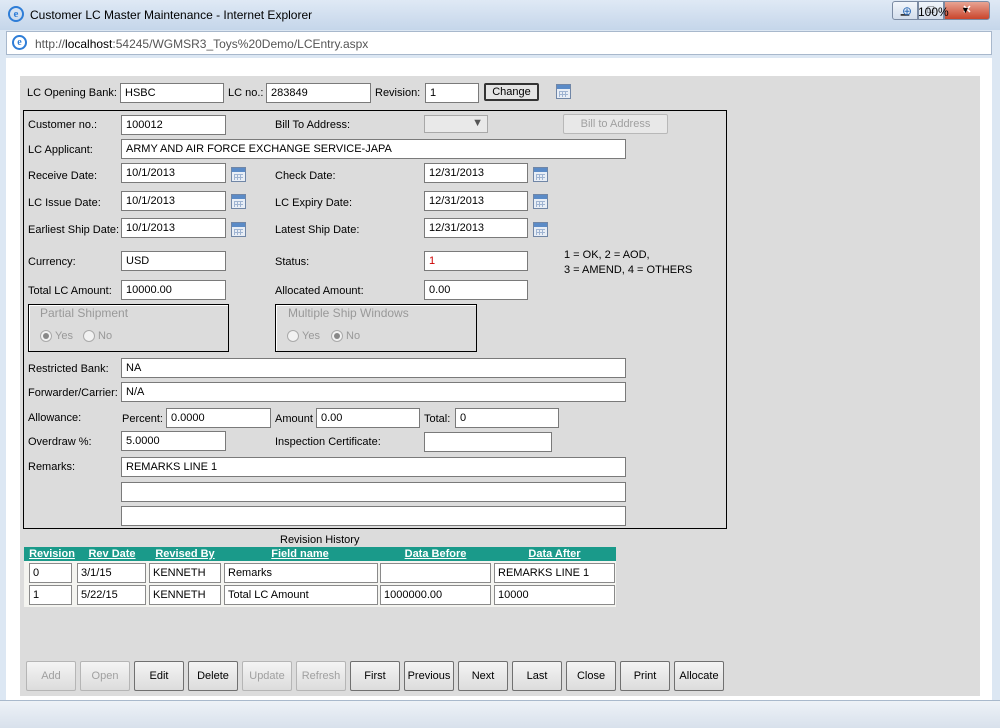 The height and width of the screenshot is (728, 1000). I want to click on restricted-bank-label: Restricted Bank:, so click(68, 369).